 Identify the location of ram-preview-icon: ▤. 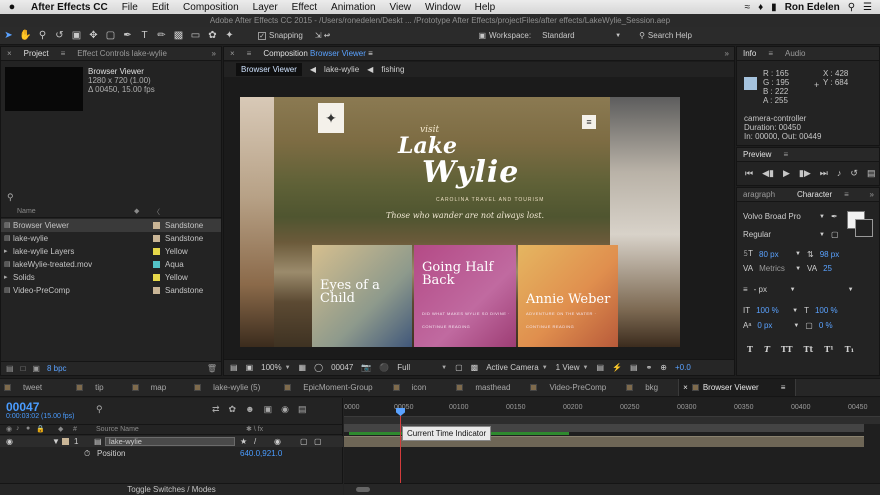
(871, 173).